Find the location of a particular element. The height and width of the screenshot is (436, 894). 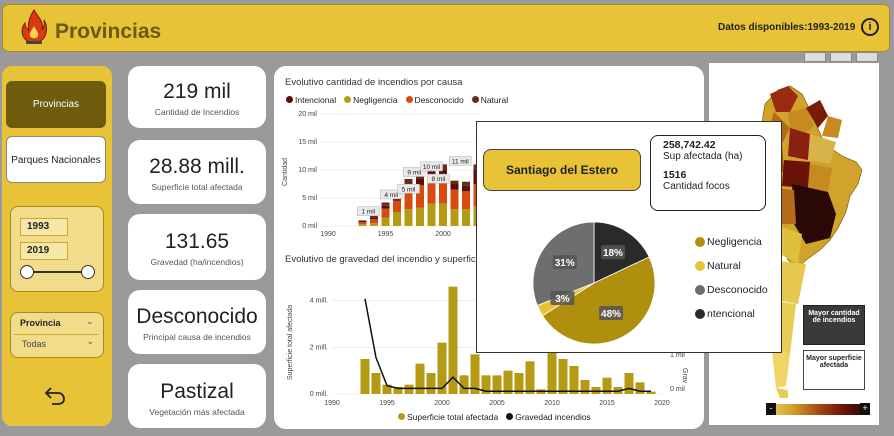

kpi-label: Principal causa de incendios is located at coordinates (197, 337).